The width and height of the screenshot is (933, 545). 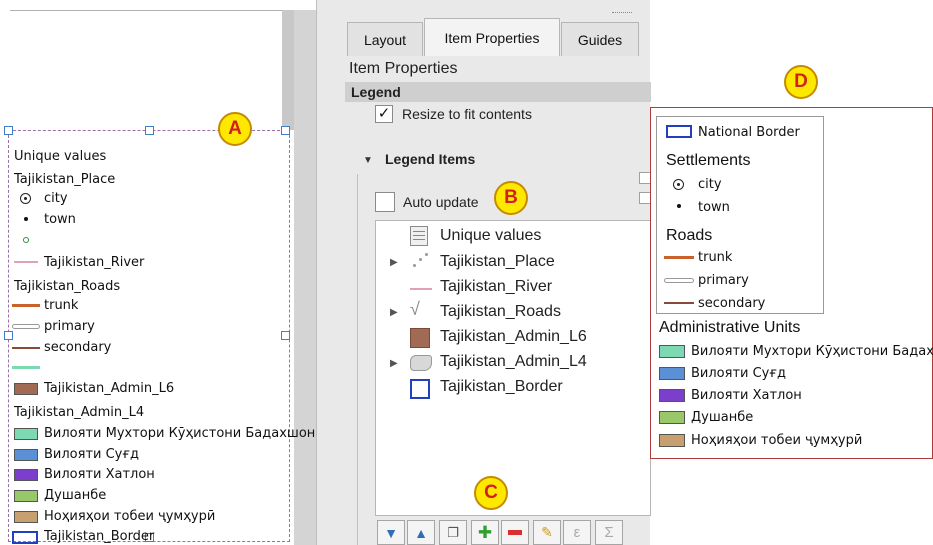 I want to click on add-item-button: ✚, so click(x=485, y=532).